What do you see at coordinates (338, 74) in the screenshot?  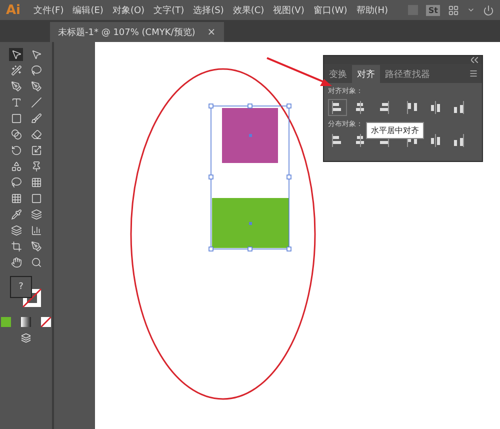 I see `panel-tab: 变换` at bounding box center [338, 74].